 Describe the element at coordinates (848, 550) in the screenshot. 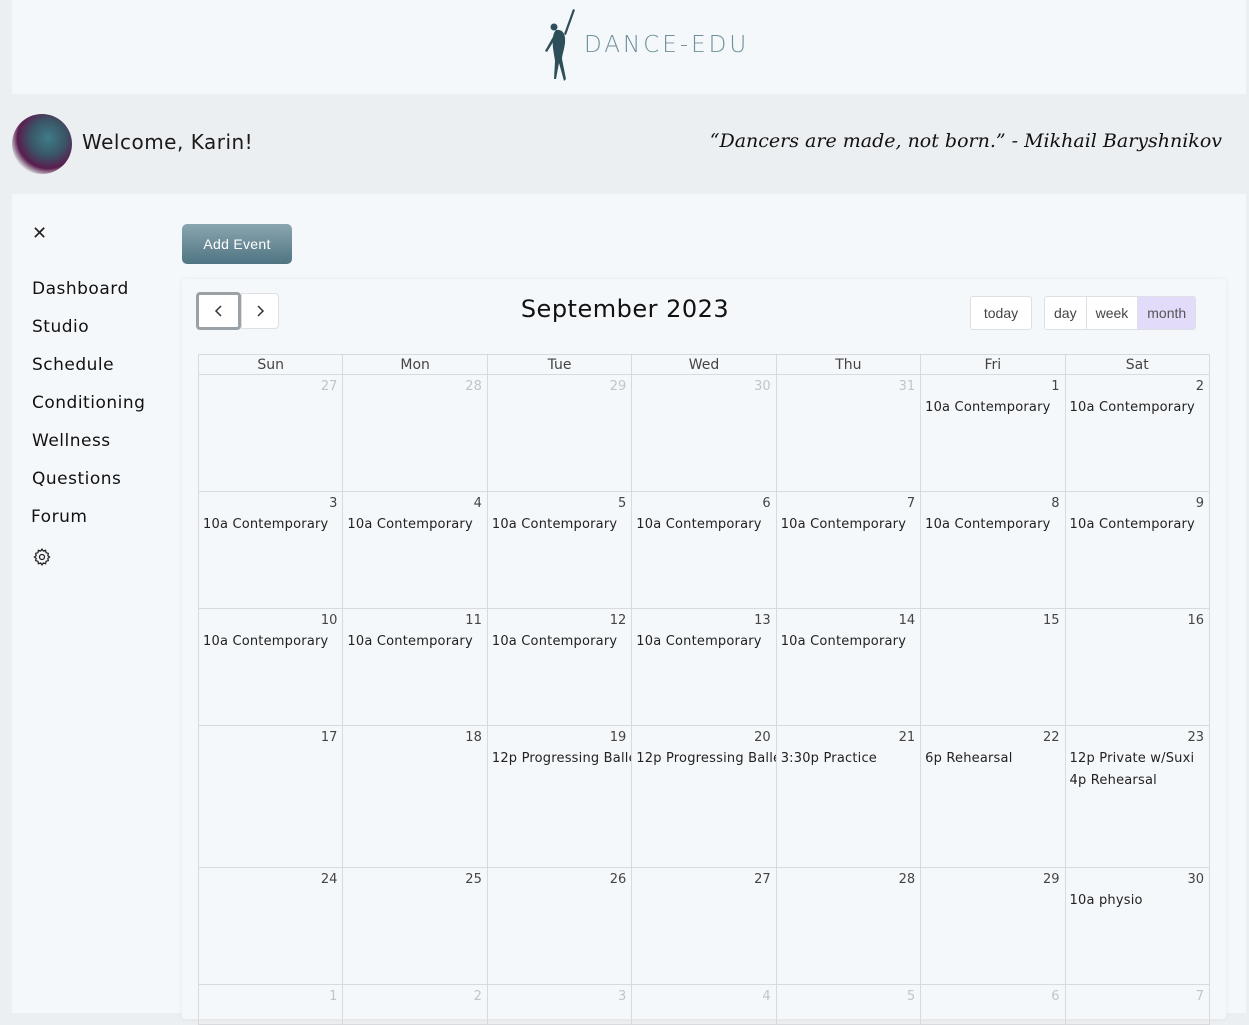

I see `day-cell: 7 10a Contemporary` at that location.